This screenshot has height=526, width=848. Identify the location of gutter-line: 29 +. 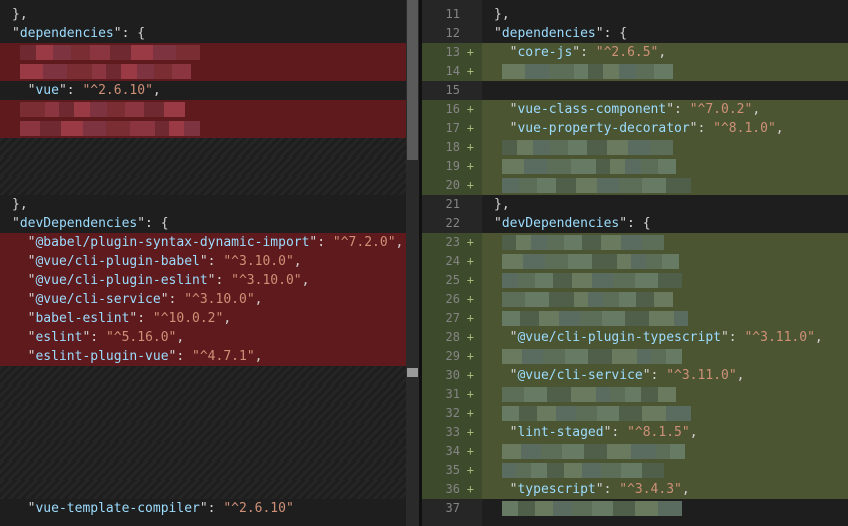
(452, 356).